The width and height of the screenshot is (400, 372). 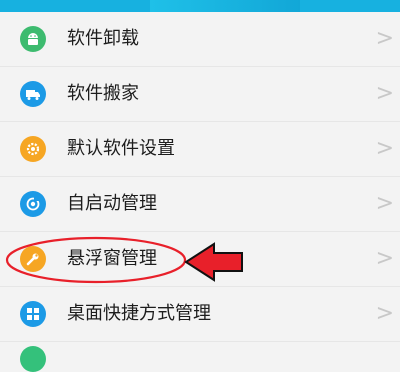 I want to click on truck-icon, so click(x=33, y=94).